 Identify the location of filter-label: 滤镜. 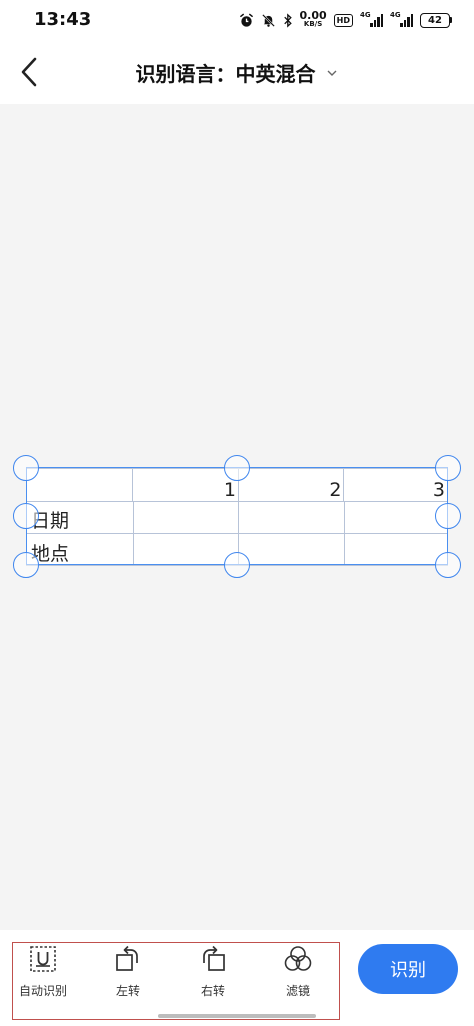
(297, 991).